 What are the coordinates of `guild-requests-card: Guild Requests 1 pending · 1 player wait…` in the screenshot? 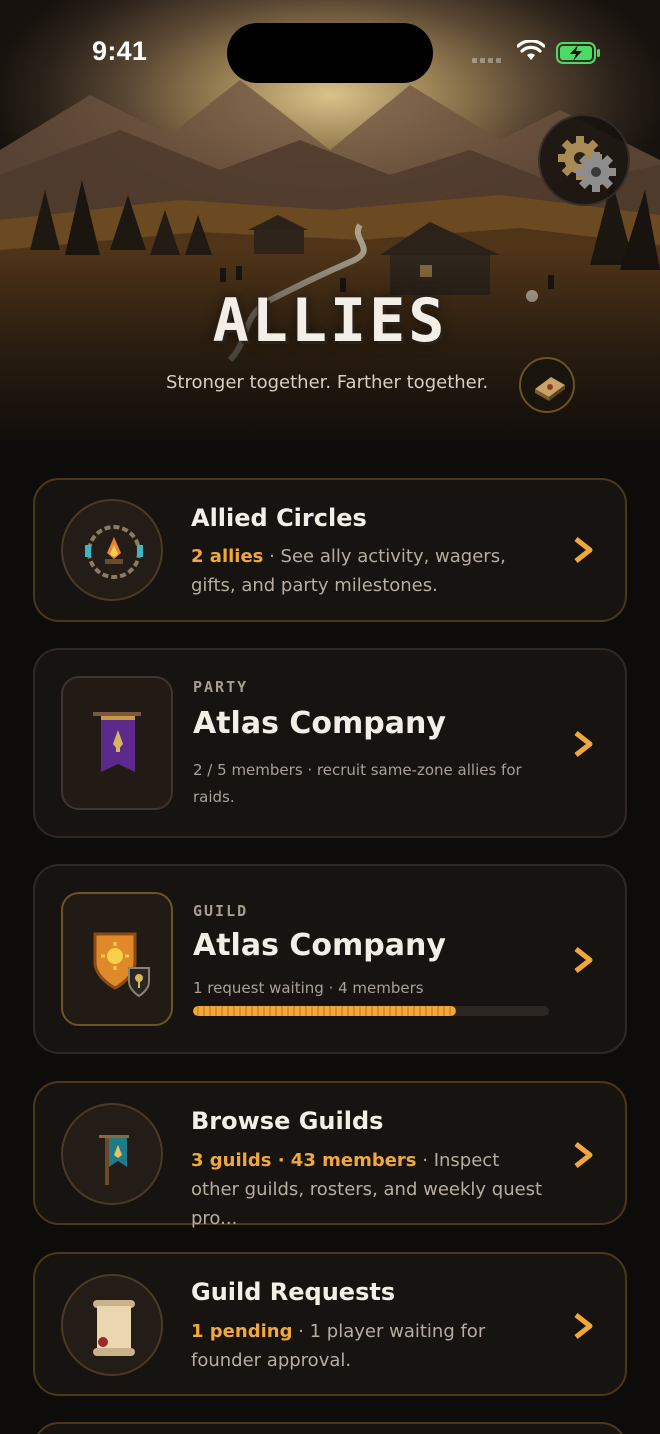 It's located at (330, 1324).